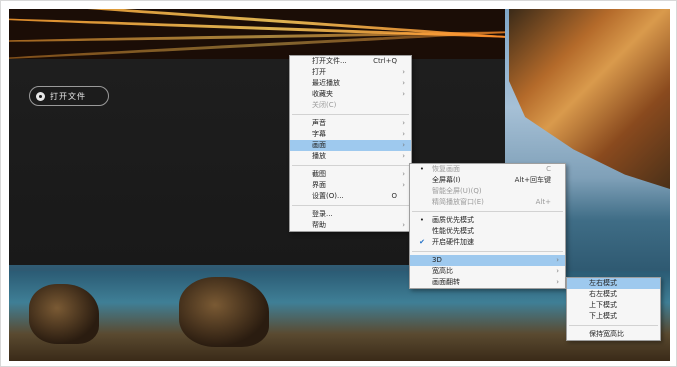 This screenshot has height=367, width=677. I want to click on picture-menu-item: 3D ›, so click(487, 260).